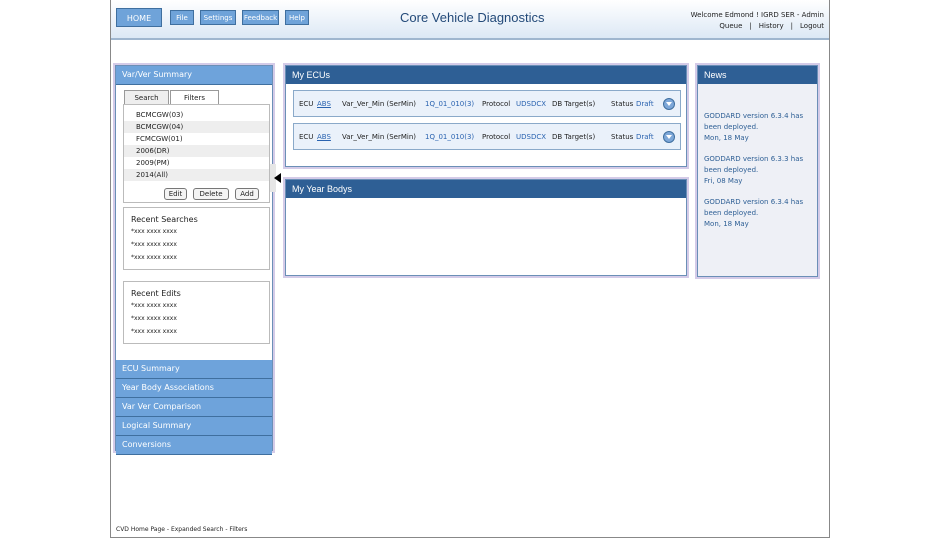  I want to click on news-title: News, so click(757, 75).